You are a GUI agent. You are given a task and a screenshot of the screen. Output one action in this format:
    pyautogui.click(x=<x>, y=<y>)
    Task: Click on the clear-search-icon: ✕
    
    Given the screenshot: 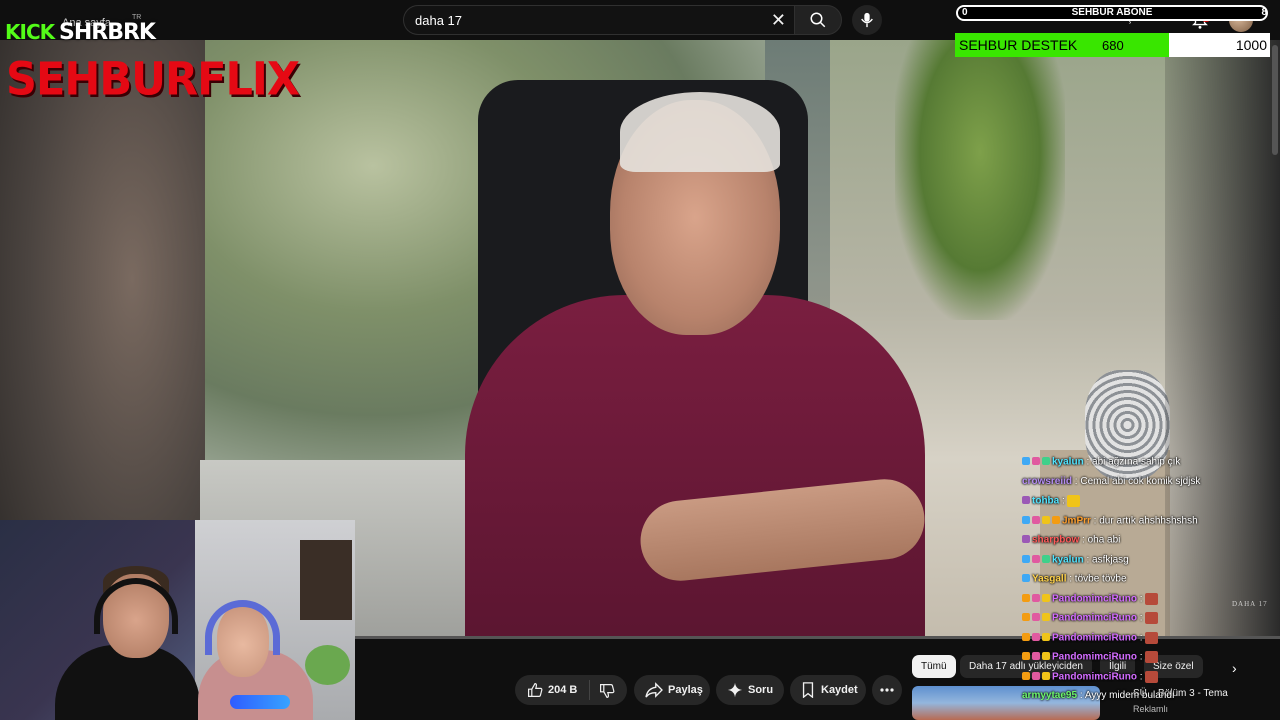 What is the action you would take?
    pyautogui.click(x=778, y=20)
    